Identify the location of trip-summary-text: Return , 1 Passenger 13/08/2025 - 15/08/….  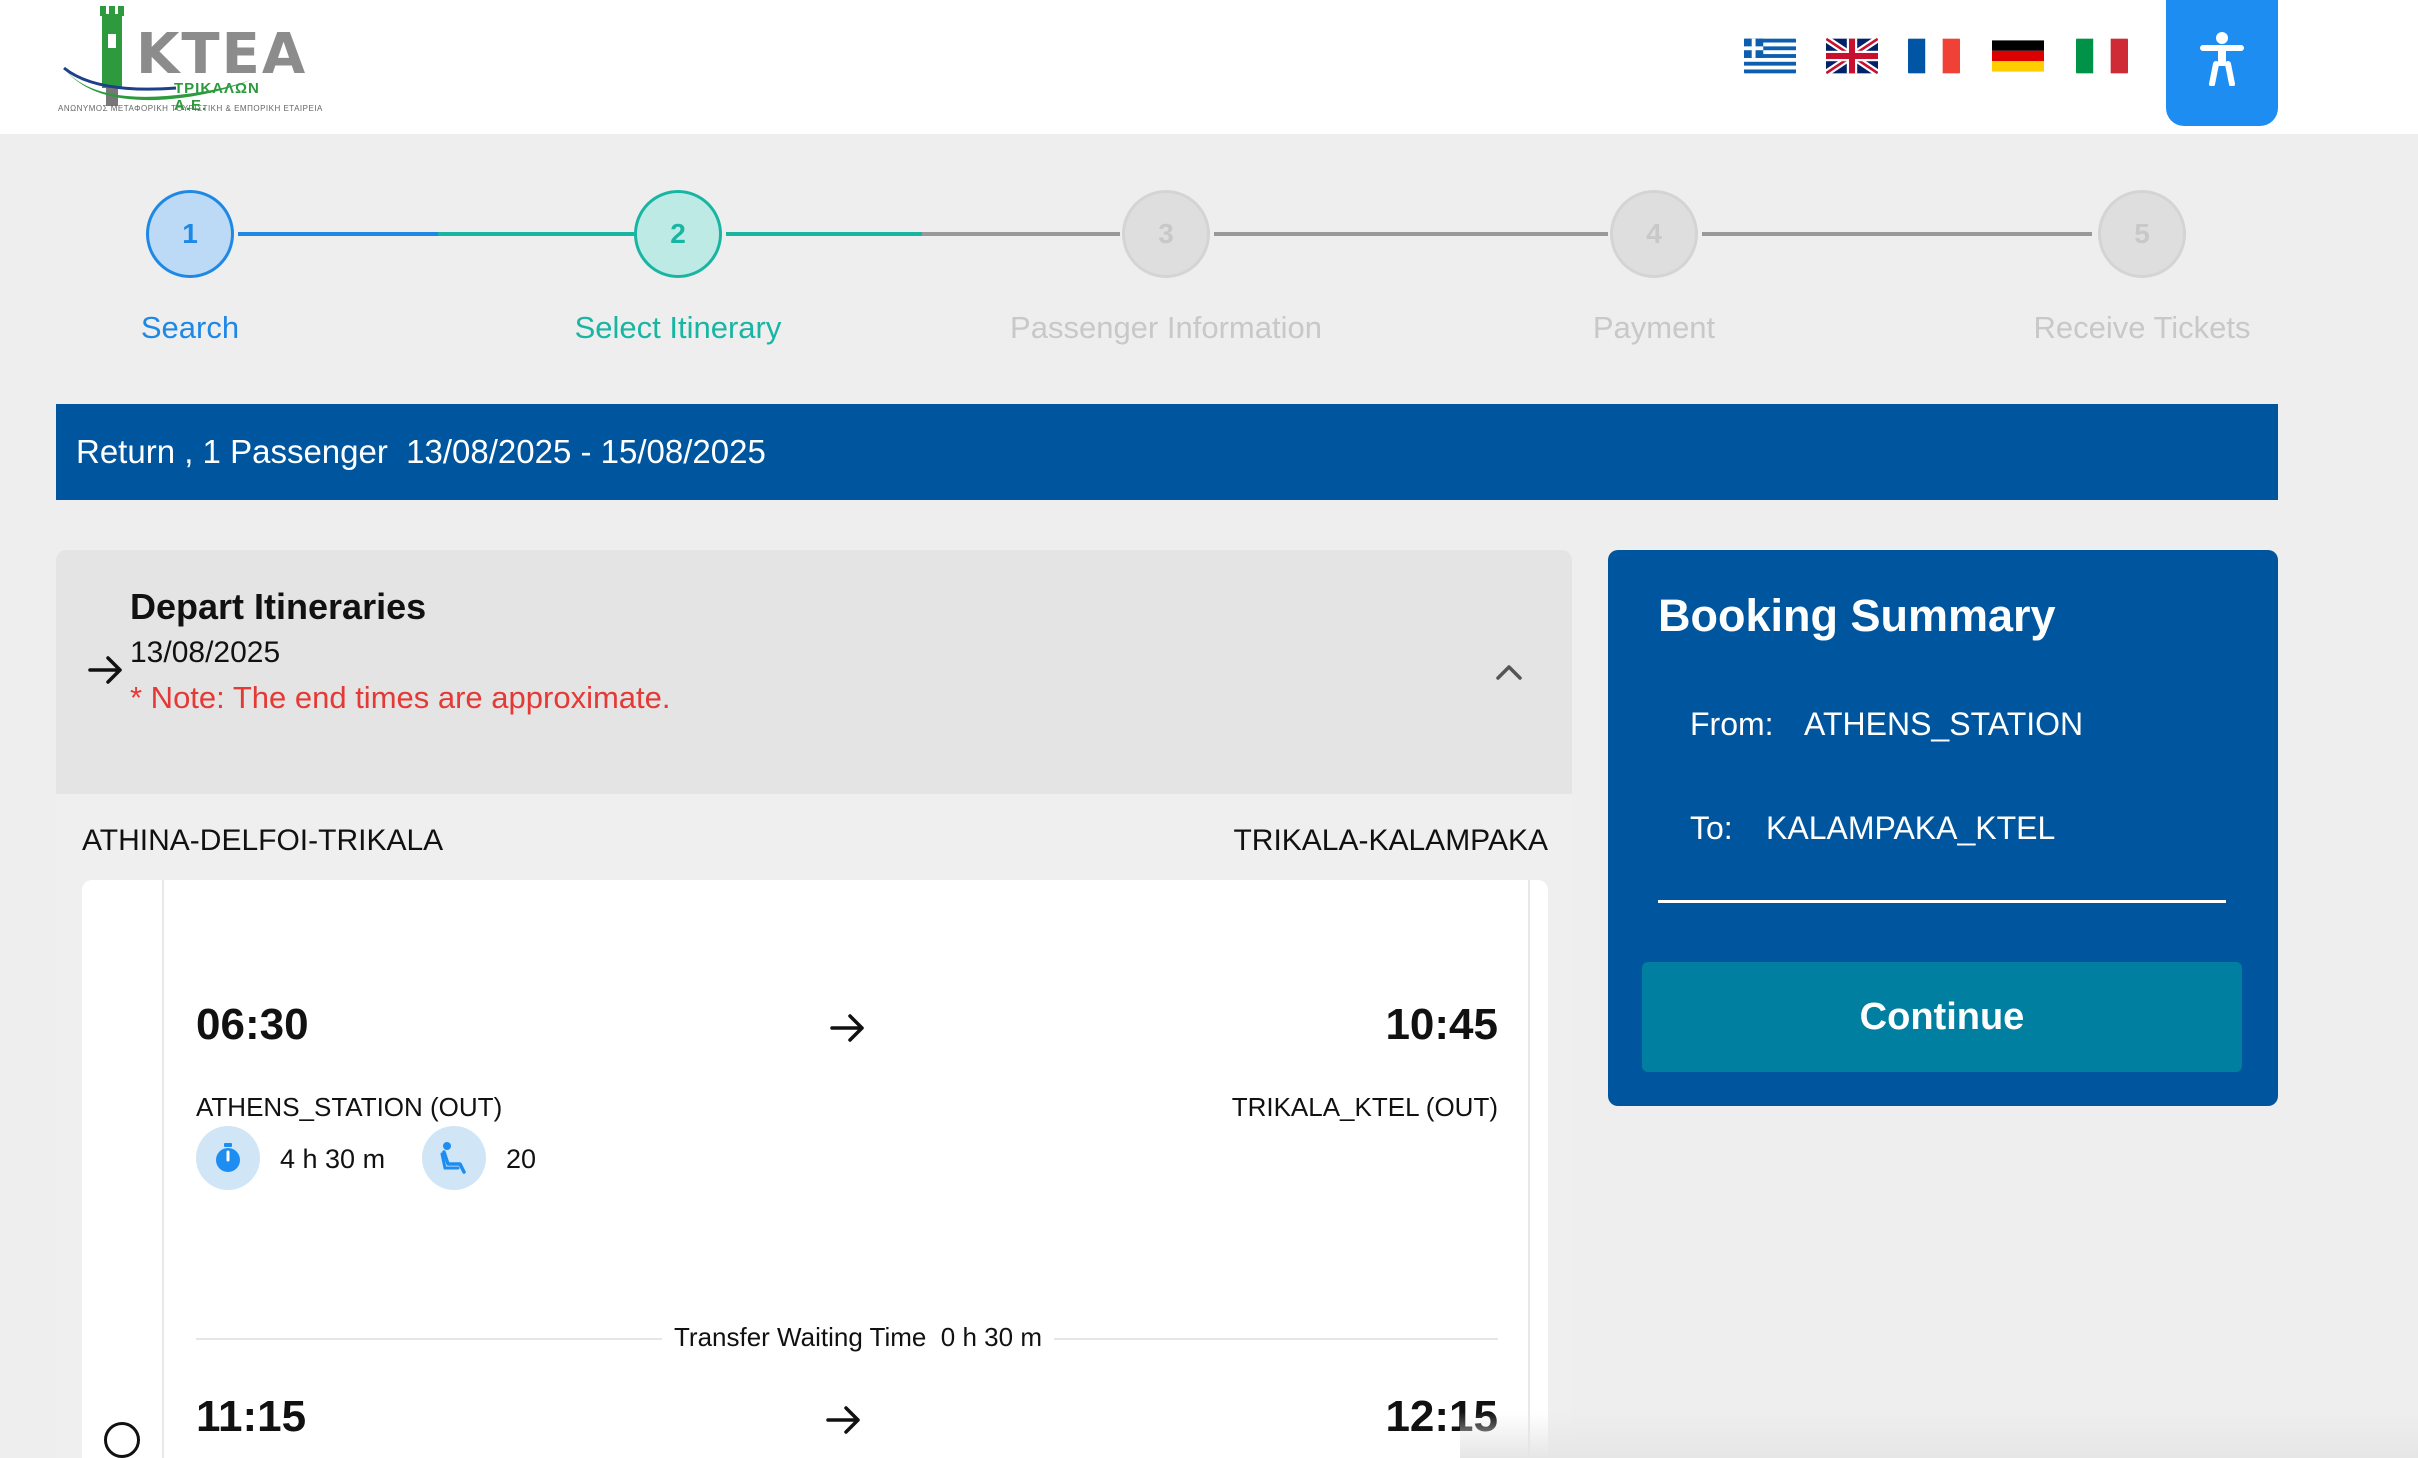
(421, 451).